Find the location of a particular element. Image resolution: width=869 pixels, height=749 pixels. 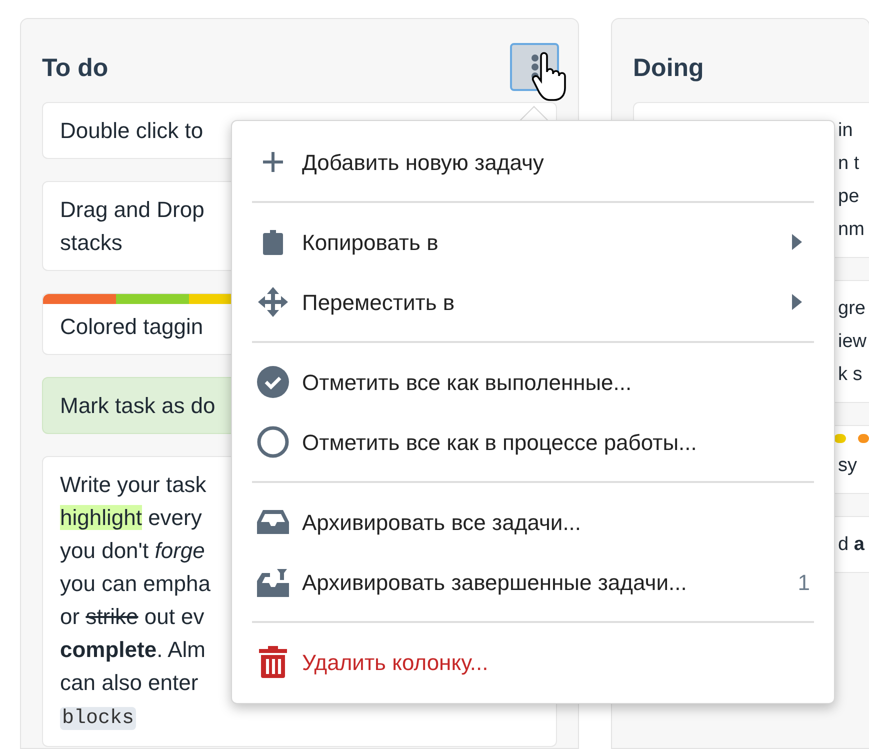

card-text: iew is located at coordinates (852, 342).